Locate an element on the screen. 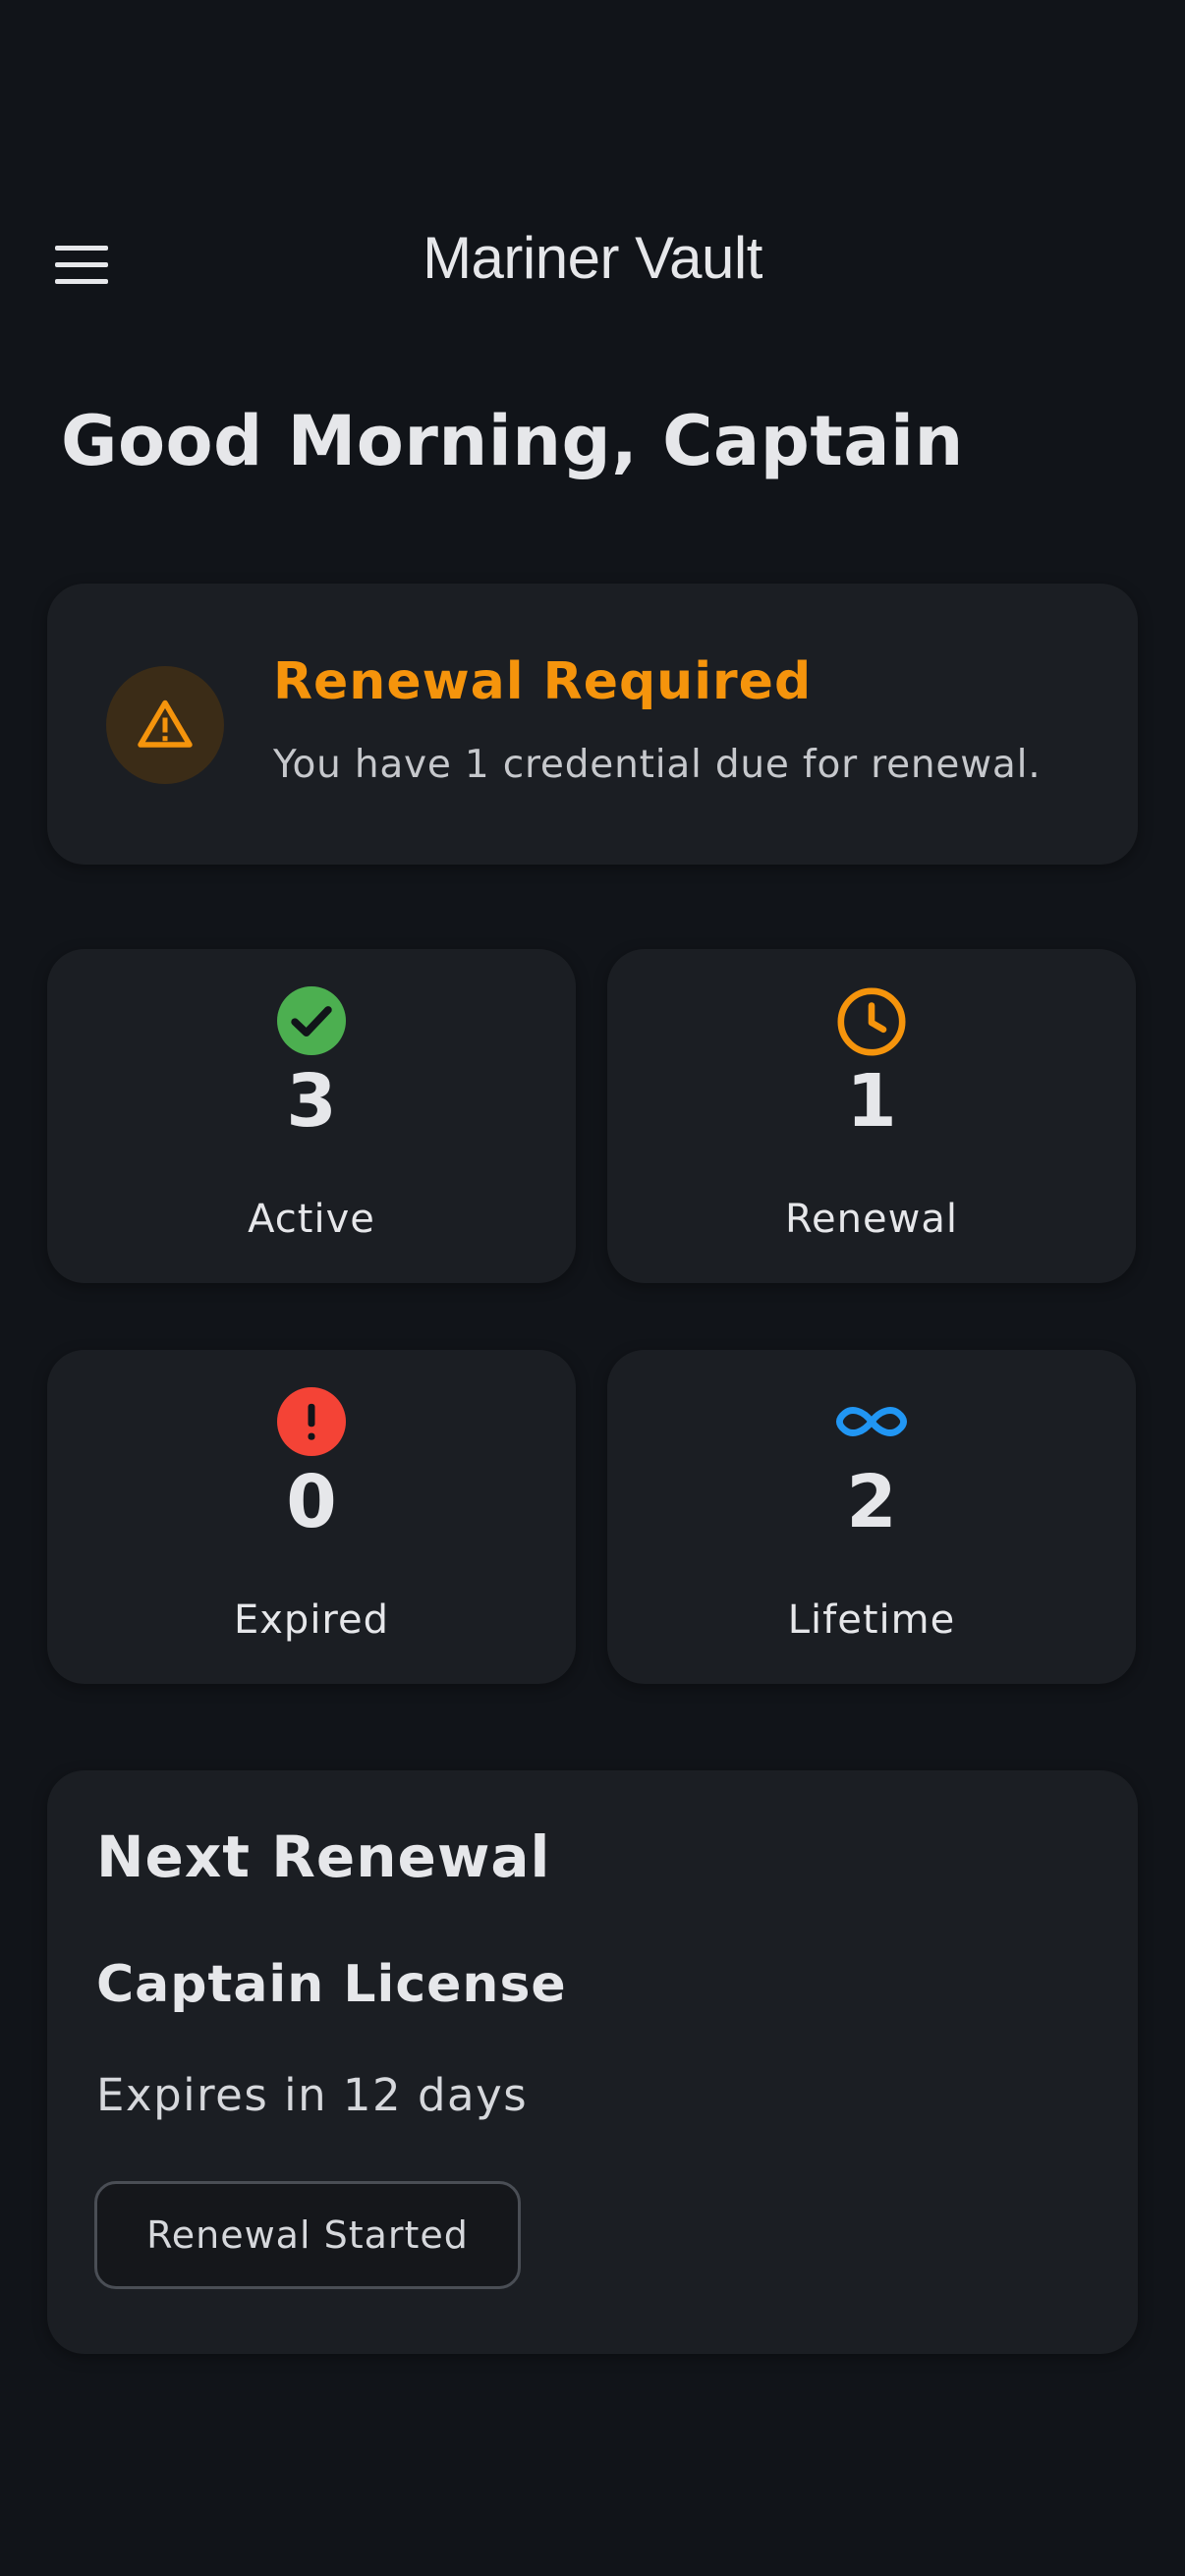  stat-value: 1 is located at coordinates (872, 1101).